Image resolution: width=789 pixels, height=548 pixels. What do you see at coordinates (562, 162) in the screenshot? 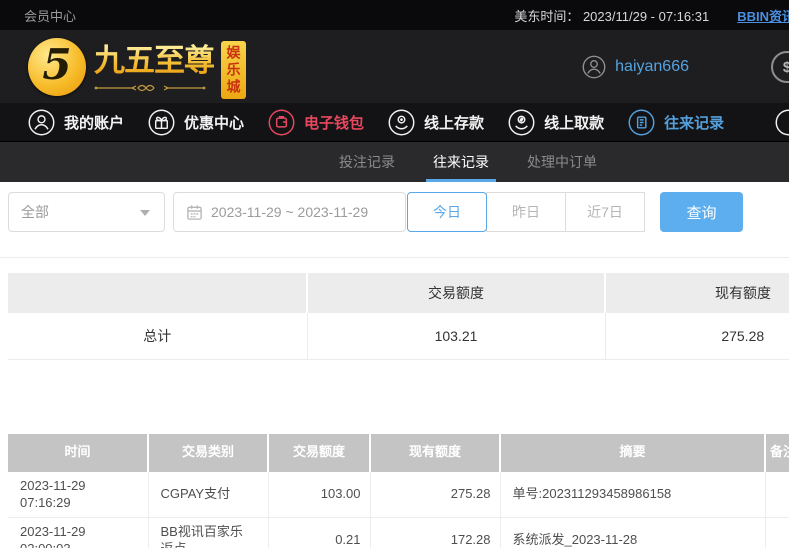
I see `tab-pending-orders: 处理中订单` at bounding box center [562, 162].